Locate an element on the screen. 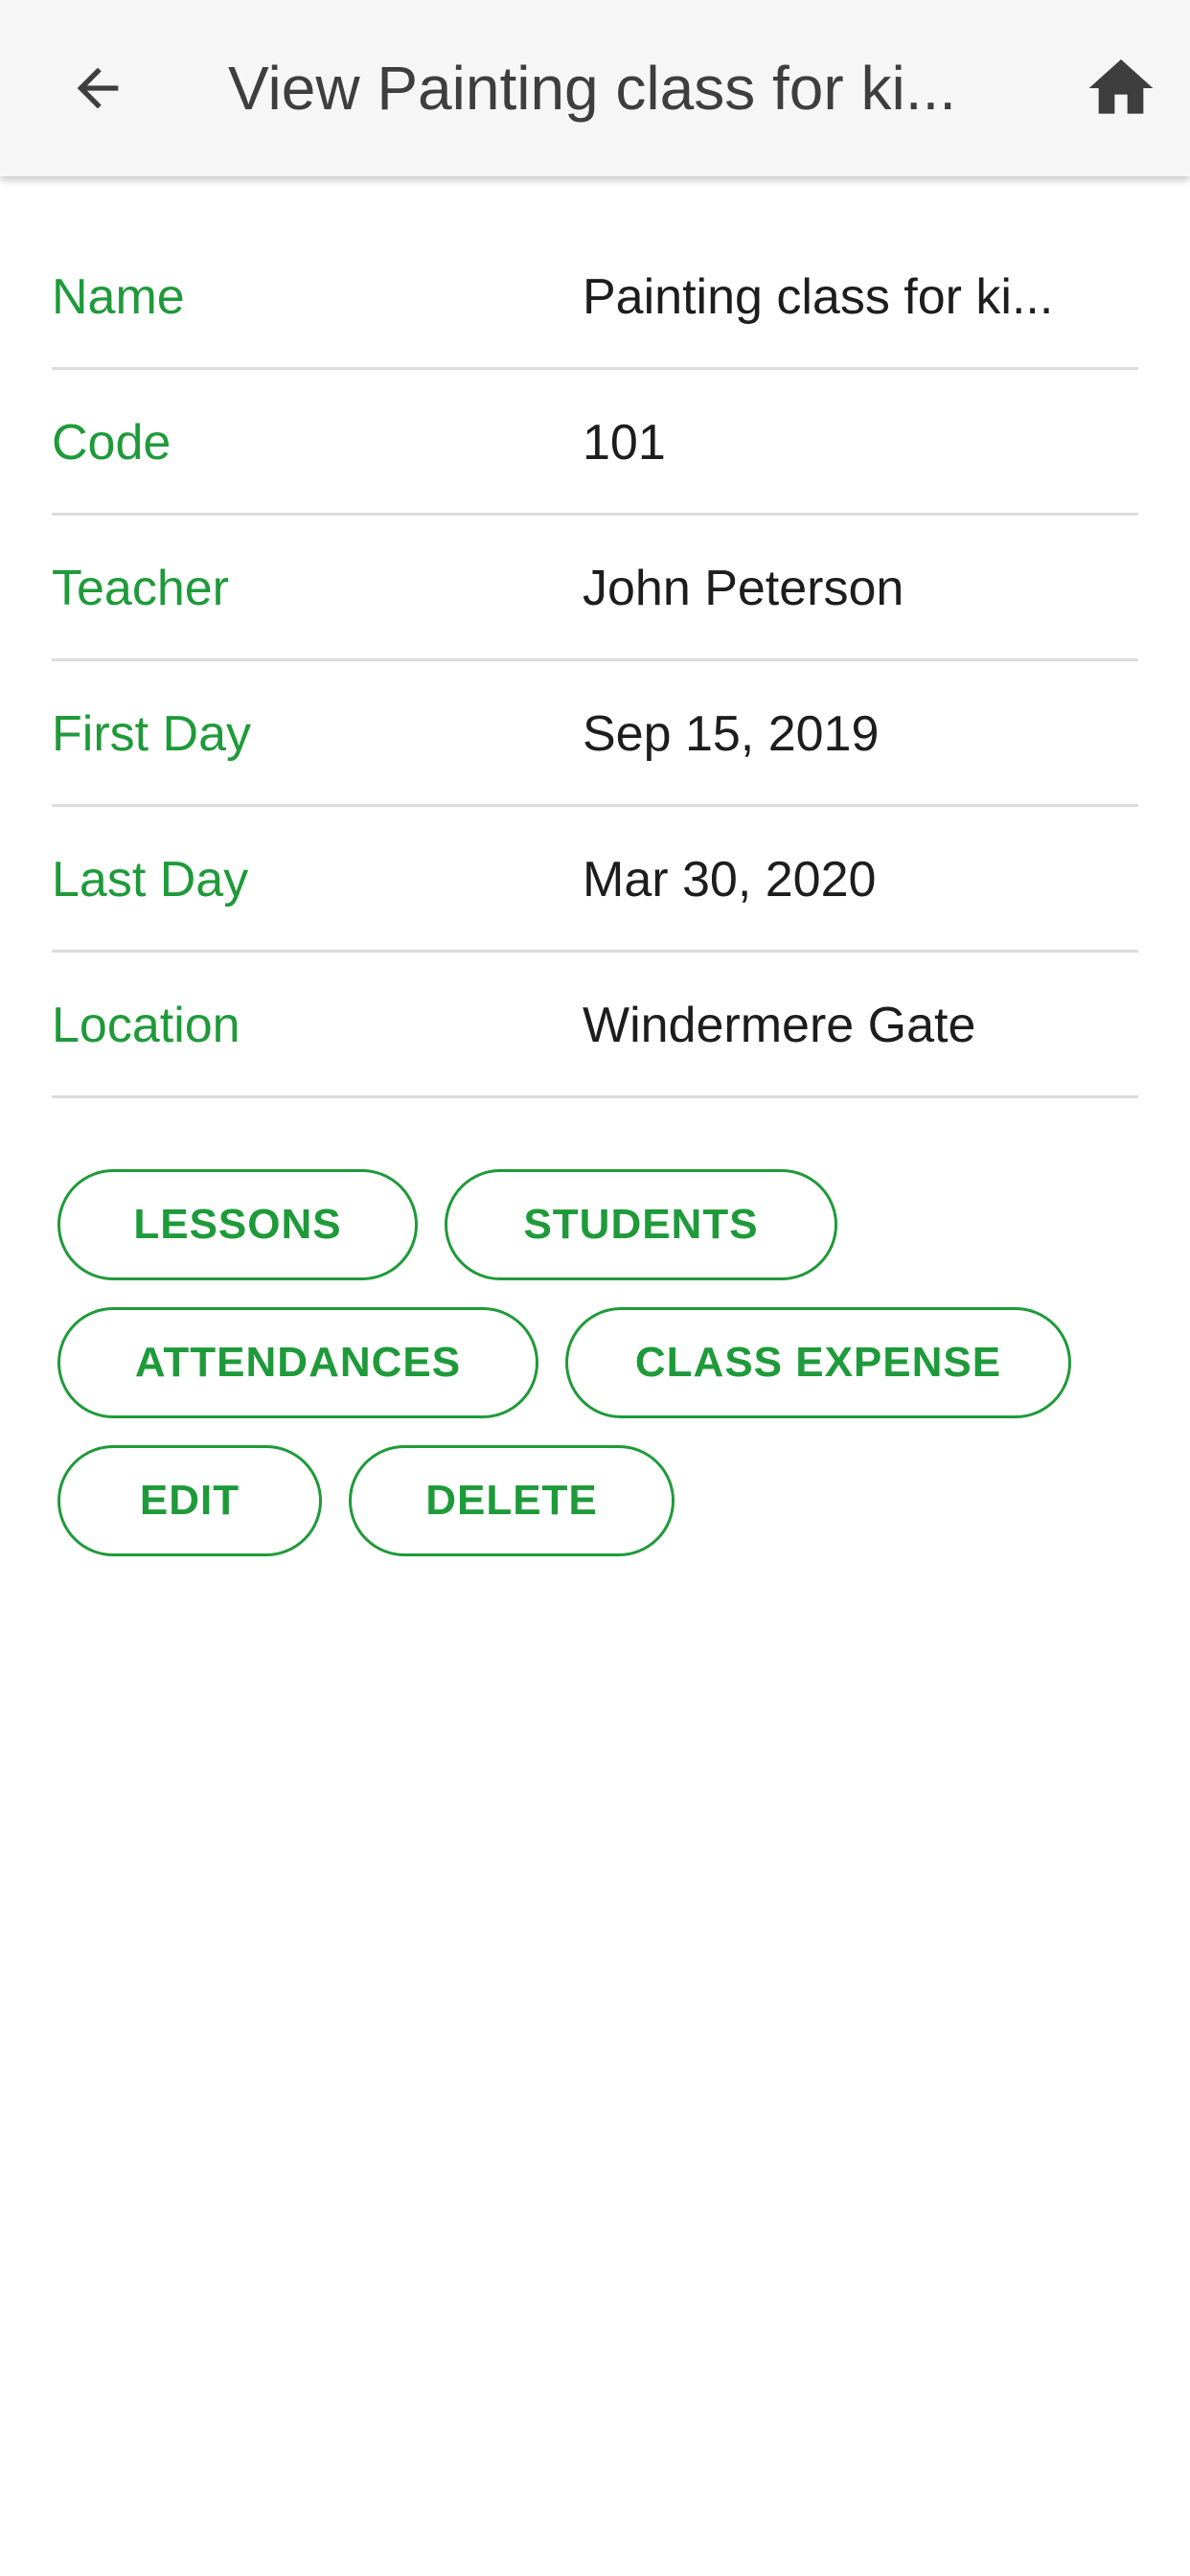  action-row-2: ATTENDANCES CLASS EXPENSE is located at coordinates (594, 1362).